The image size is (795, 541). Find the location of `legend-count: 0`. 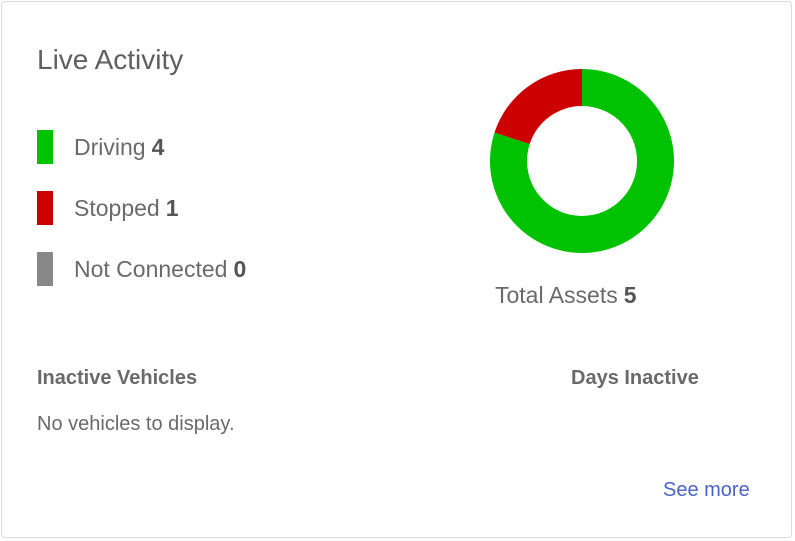

legend-count: 0 is located at coordinates (240, 268).